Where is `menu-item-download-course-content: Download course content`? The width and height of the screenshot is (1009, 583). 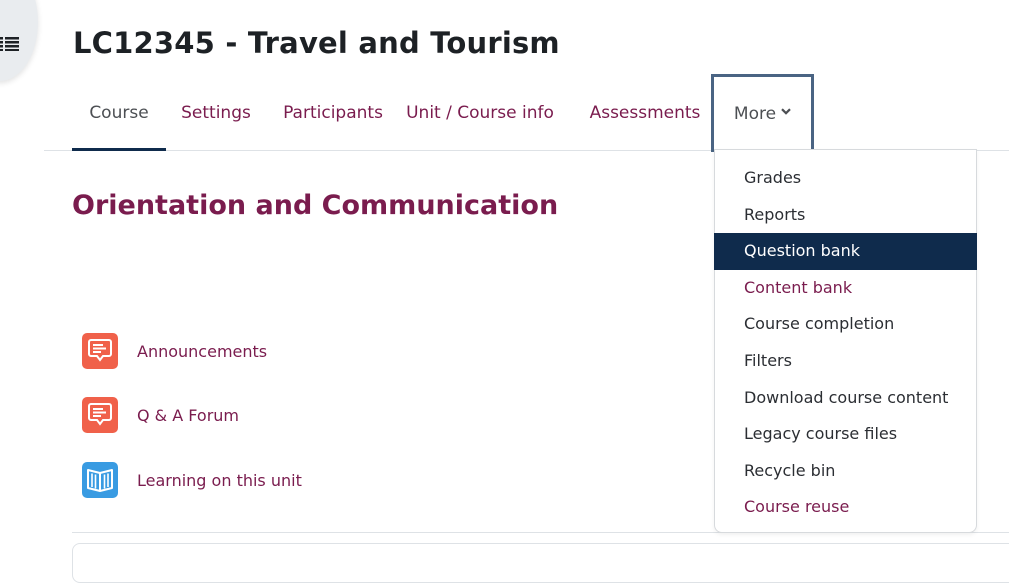 menu-item-download-course-content: Download course content is located at coordinates (845, 398).